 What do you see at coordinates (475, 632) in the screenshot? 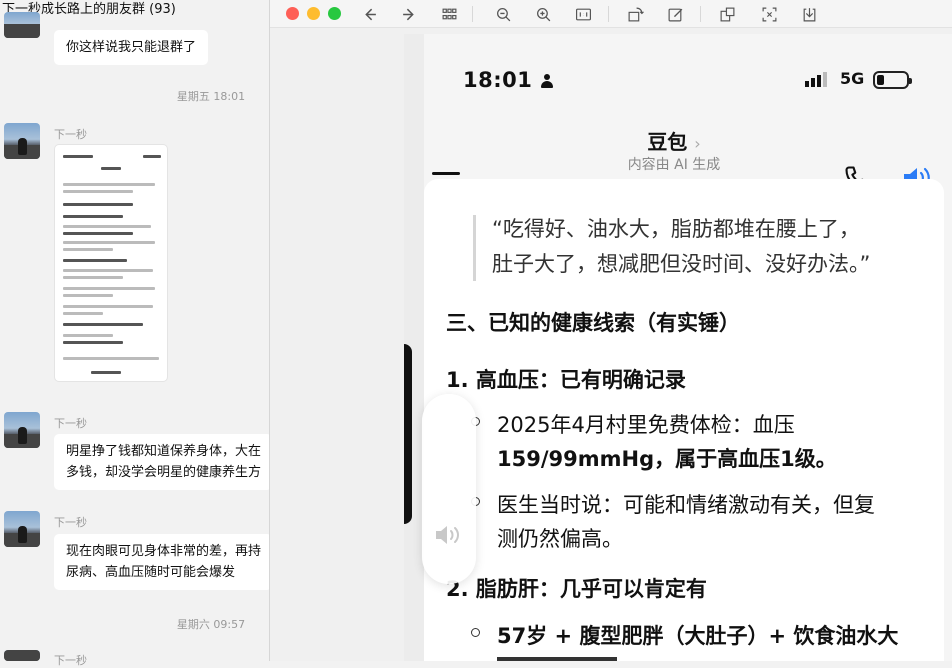
I see `bullet-icon` at bounding box center [475, 632].